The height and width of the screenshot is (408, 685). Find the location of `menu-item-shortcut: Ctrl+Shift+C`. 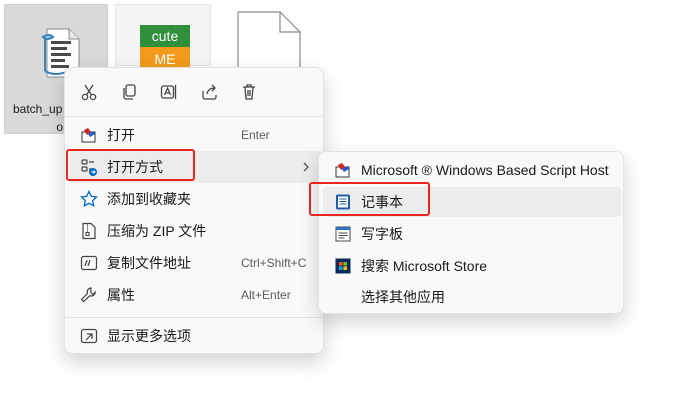

menu-item-shortcut: Ctrl+Shift+C is located at coordinates (274, 263).